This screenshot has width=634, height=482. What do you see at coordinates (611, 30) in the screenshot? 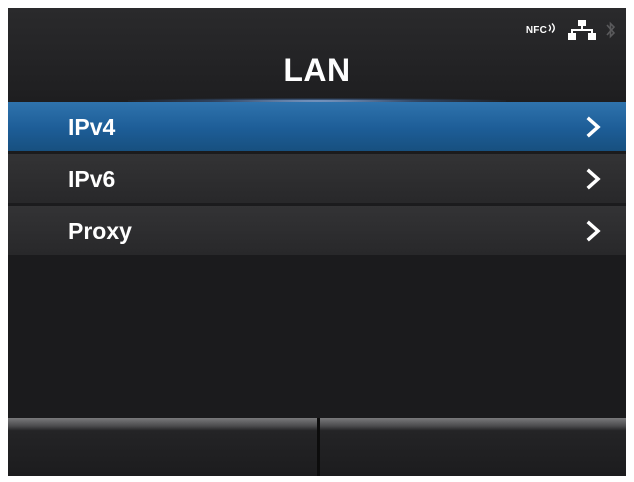
I see `bluetooth-icon` at bounding box center [611, 30].